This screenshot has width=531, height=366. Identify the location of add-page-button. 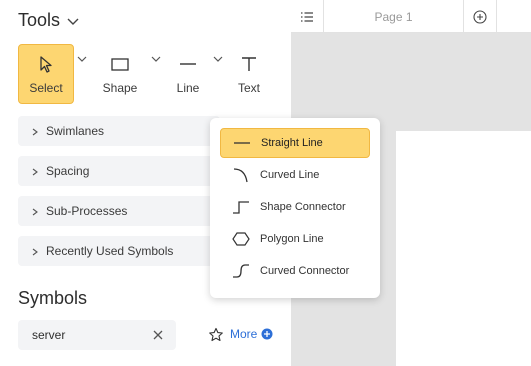
(480, 16).